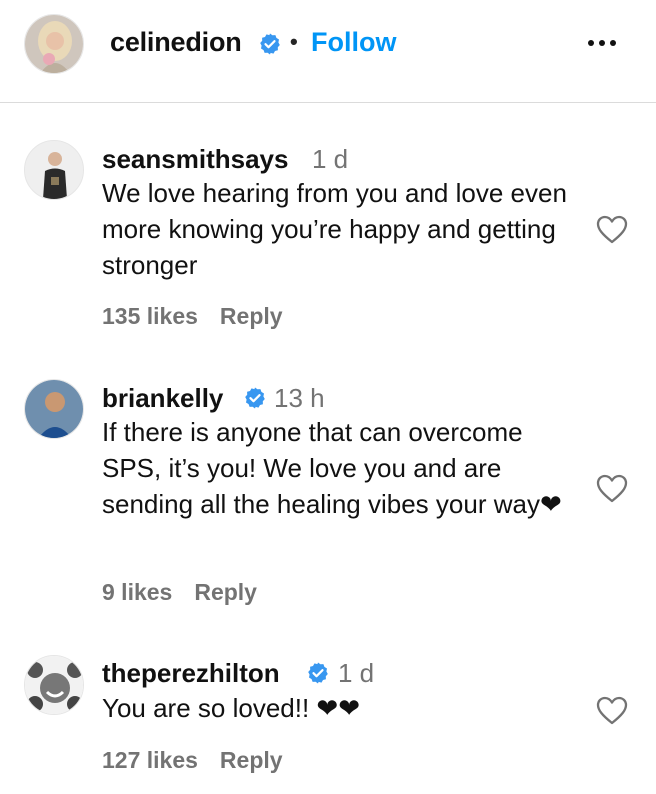 This screenshot has width=656, height=794. Describe the element at coordinates (150, 760) in the screenshot. I see `likes-count: 127 likes` at that location.